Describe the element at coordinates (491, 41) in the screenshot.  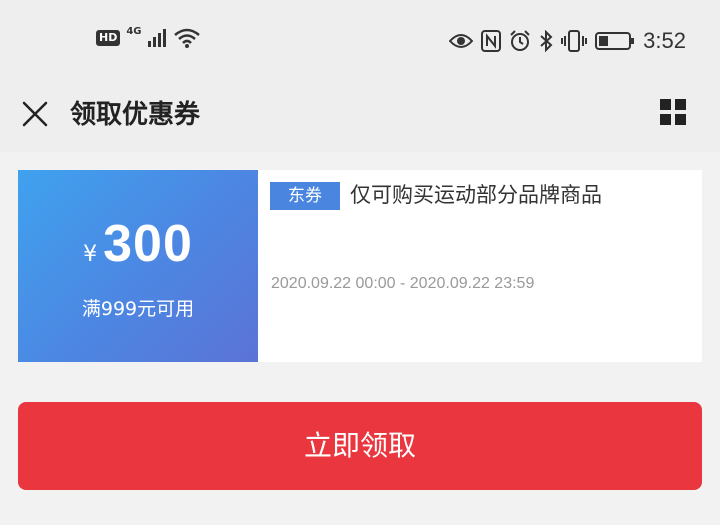
I see `nfc-icon` at that location.